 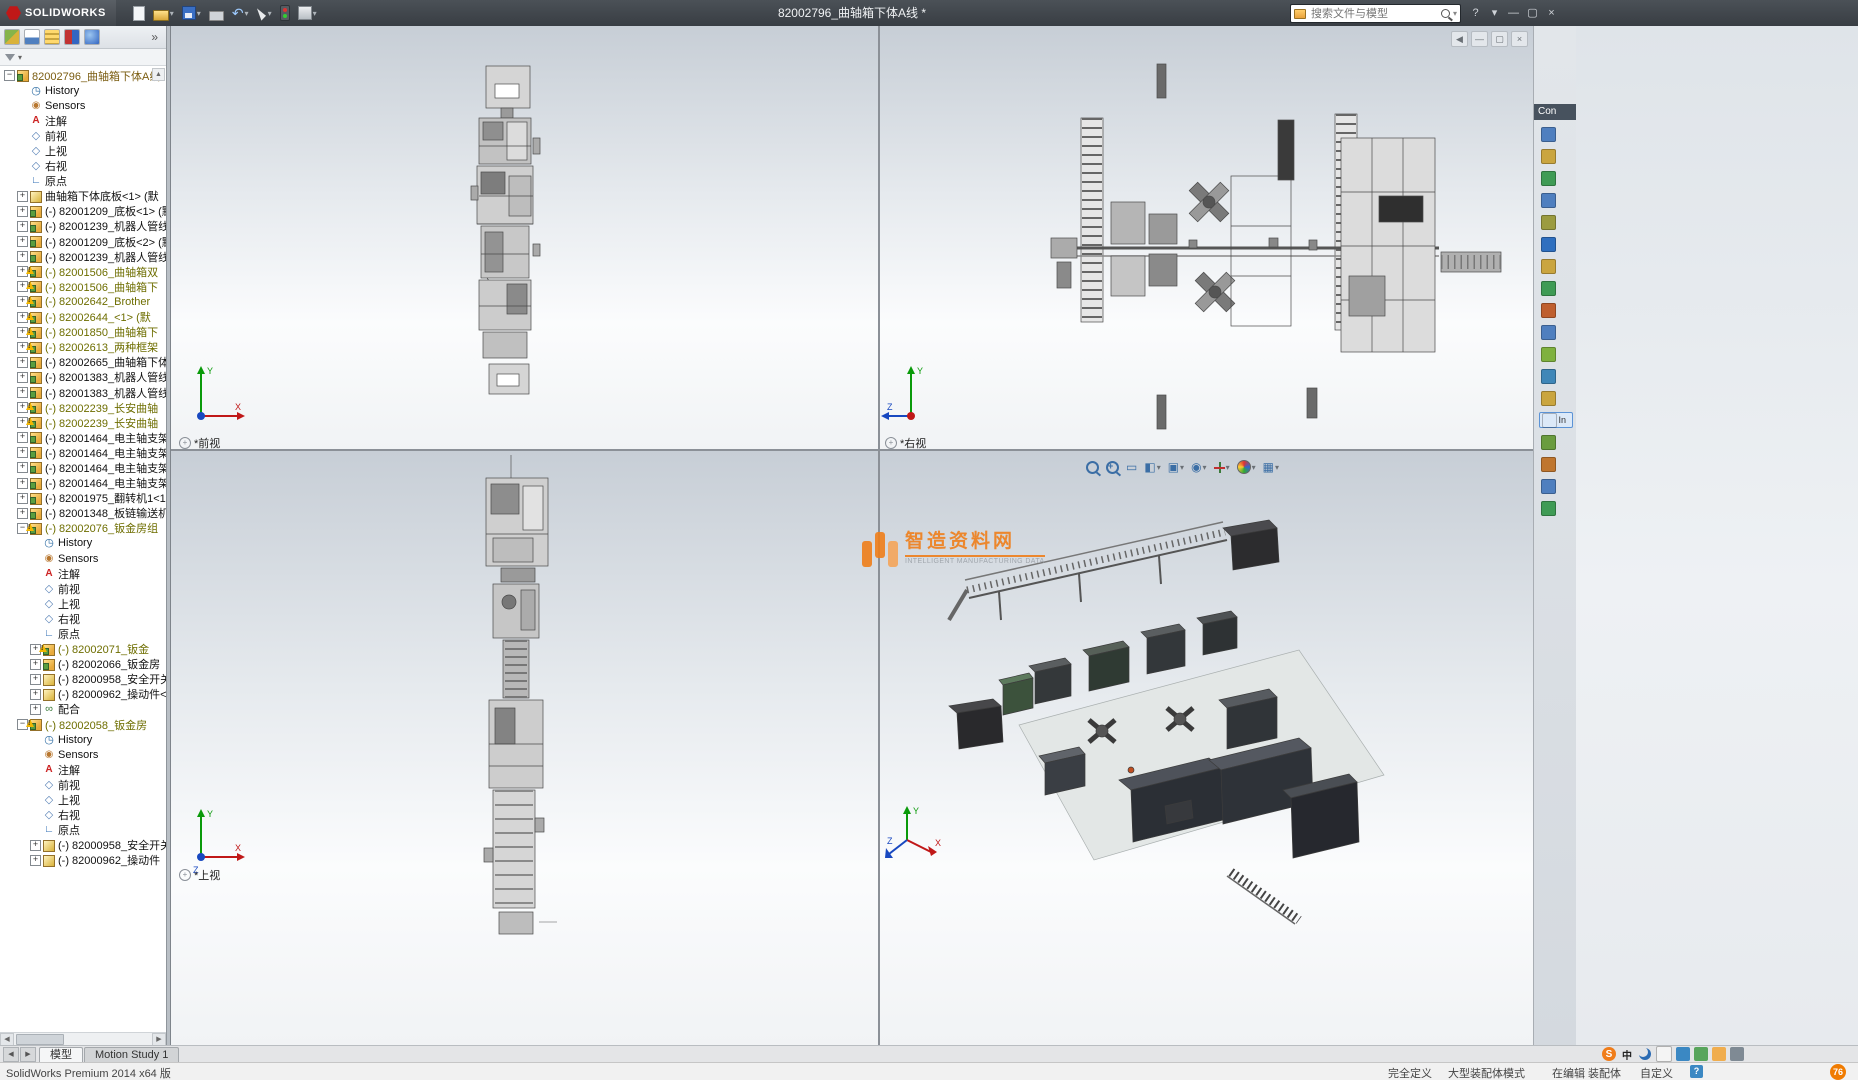 I want to click on tree-item: + (-) 82000962_操动件, so click(x=83, y=860).